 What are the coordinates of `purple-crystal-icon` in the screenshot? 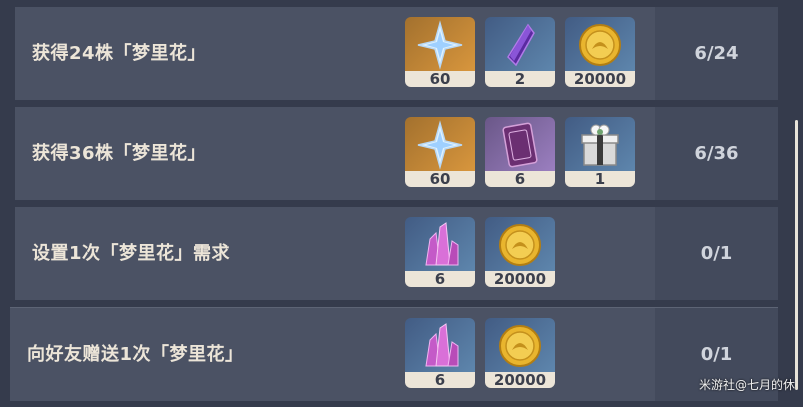 It's located at (521, 45).